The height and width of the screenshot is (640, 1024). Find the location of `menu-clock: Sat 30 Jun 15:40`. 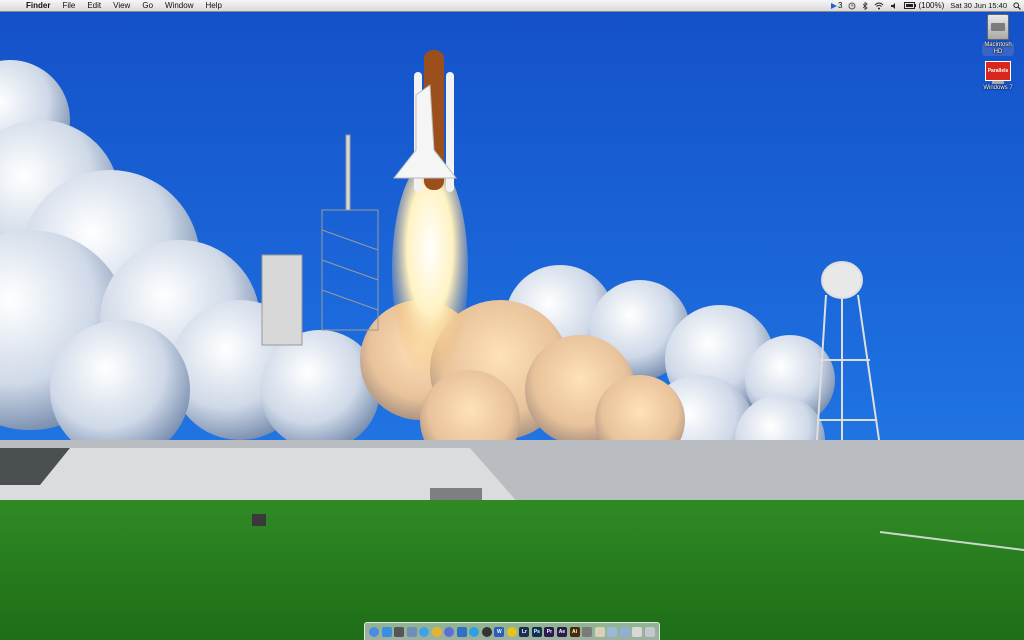

menu-clock: Sat 30 Jun 15:40 is located at coordinates (978, 6).